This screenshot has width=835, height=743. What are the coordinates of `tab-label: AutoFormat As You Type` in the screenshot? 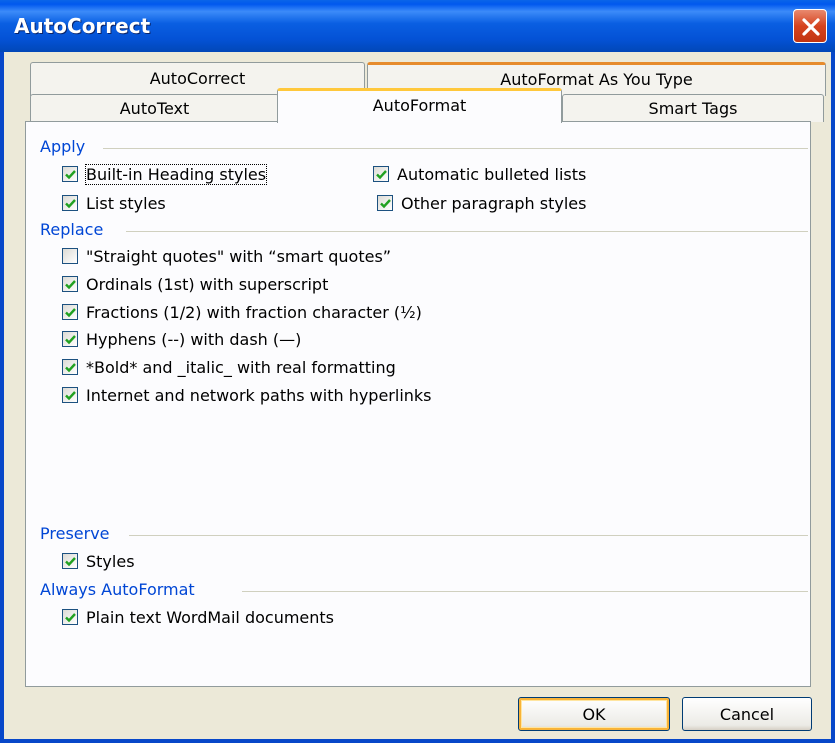 It's located at (596, 79).